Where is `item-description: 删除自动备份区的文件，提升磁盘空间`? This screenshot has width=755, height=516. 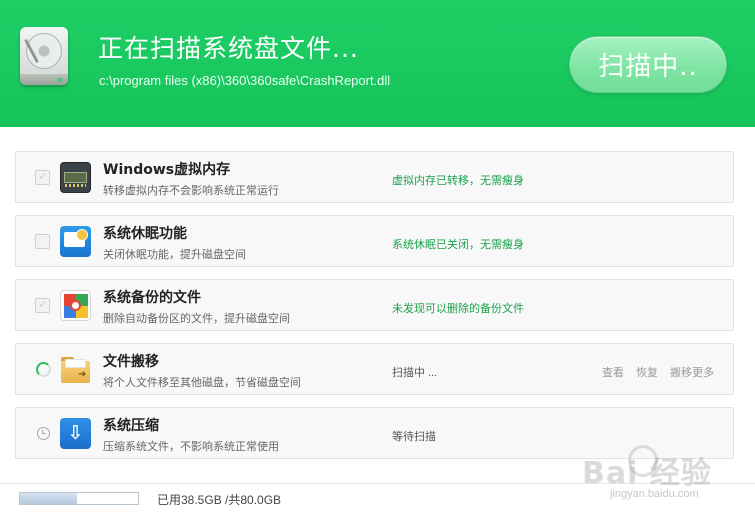 item-description: 删除自动备份区的文件，提升磁盘空间 is located at coordinates (196, 319).